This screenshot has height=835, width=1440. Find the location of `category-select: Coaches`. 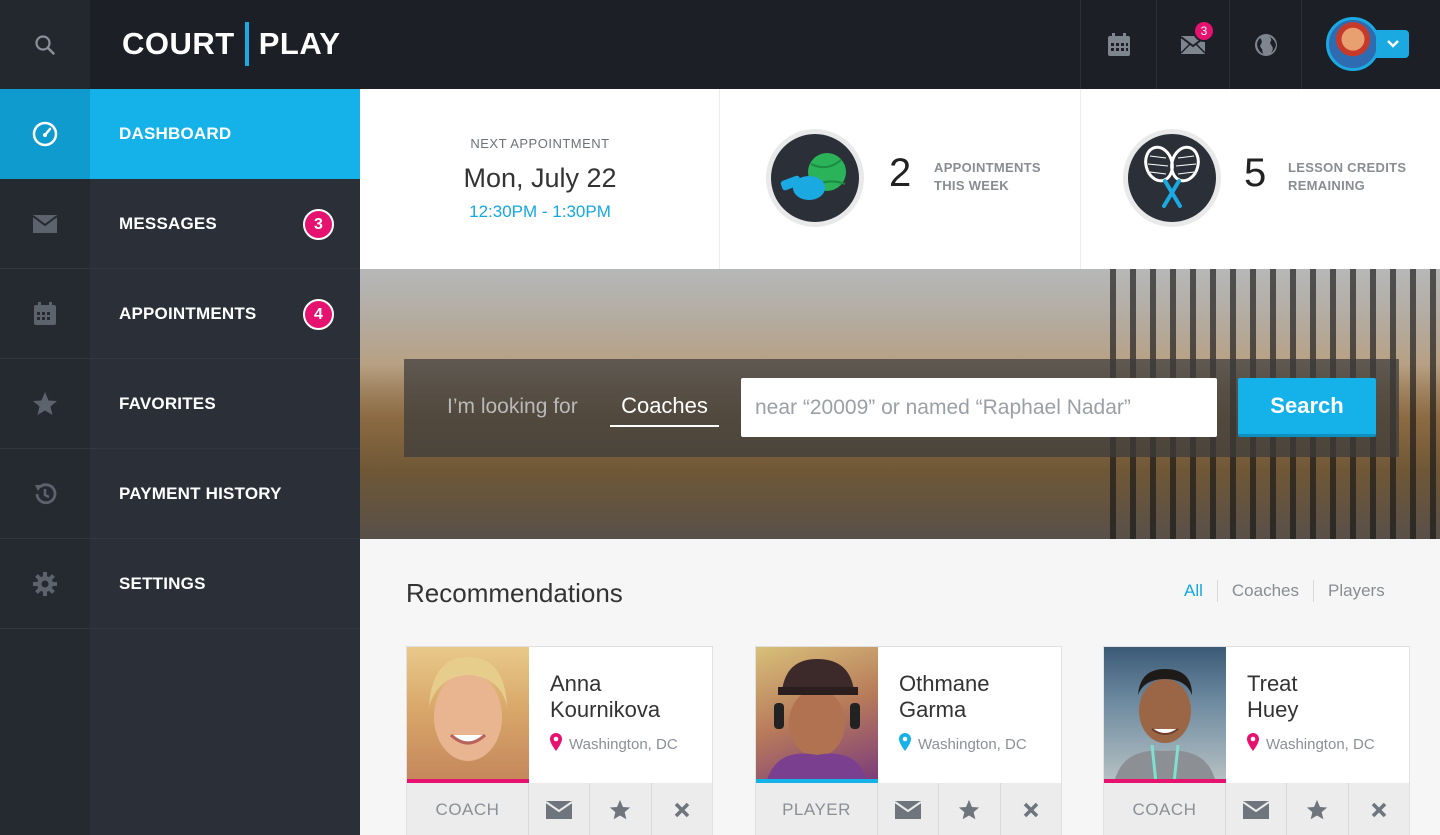

category-select: Coaches is located at coordinates (664, 410).